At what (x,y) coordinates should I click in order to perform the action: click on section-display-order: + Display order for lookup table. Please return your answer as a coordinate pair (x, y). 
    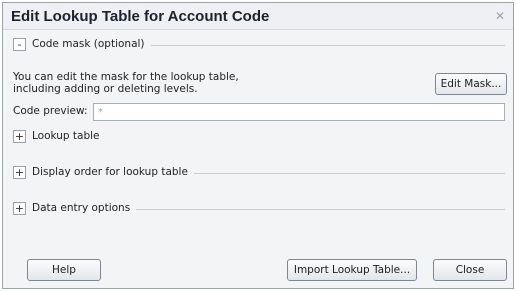
    Looking at the image, I should click on (259, 173).